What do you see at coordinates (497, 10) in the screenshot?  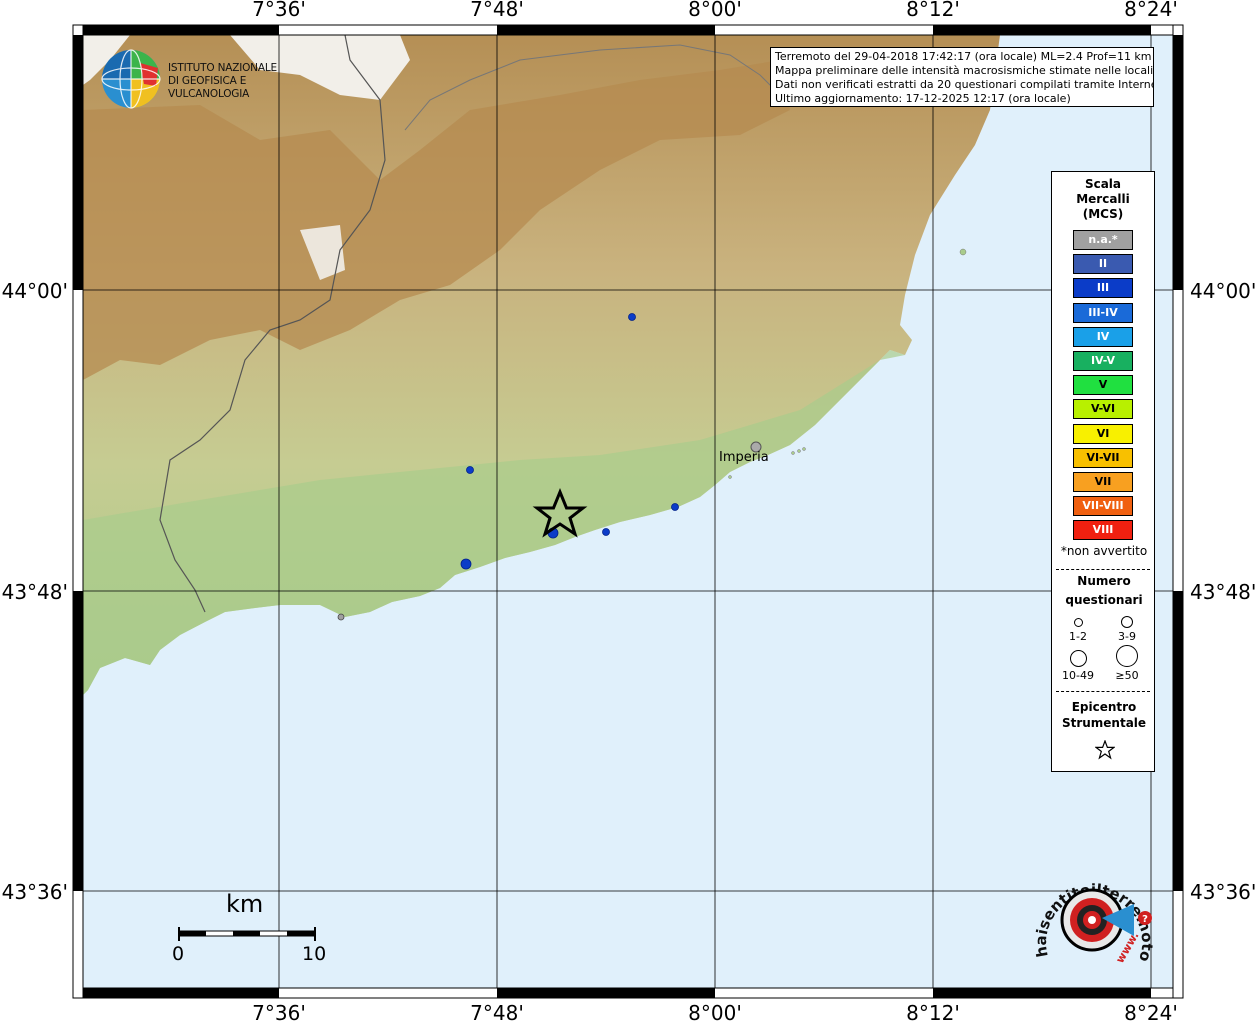 I see `lon-label-top: 7°48'` at bounding box center [497, 10].